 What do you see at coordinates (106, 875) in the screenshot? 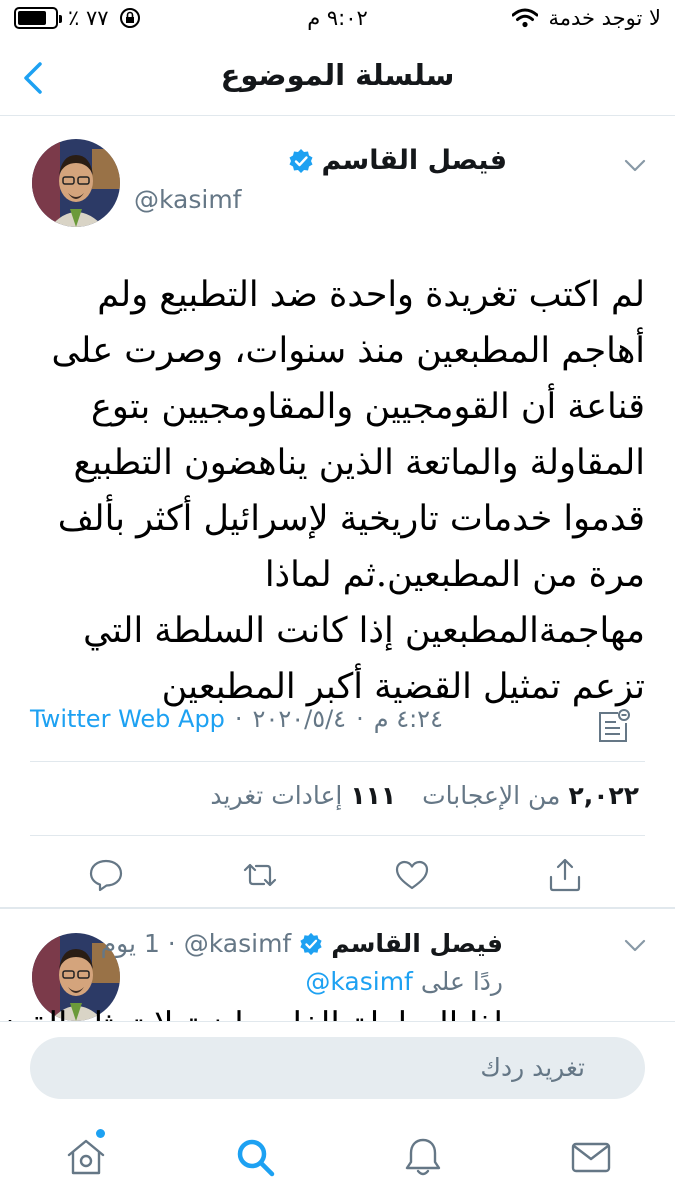
I see `reply-icon` at bounding box center [106, 875].